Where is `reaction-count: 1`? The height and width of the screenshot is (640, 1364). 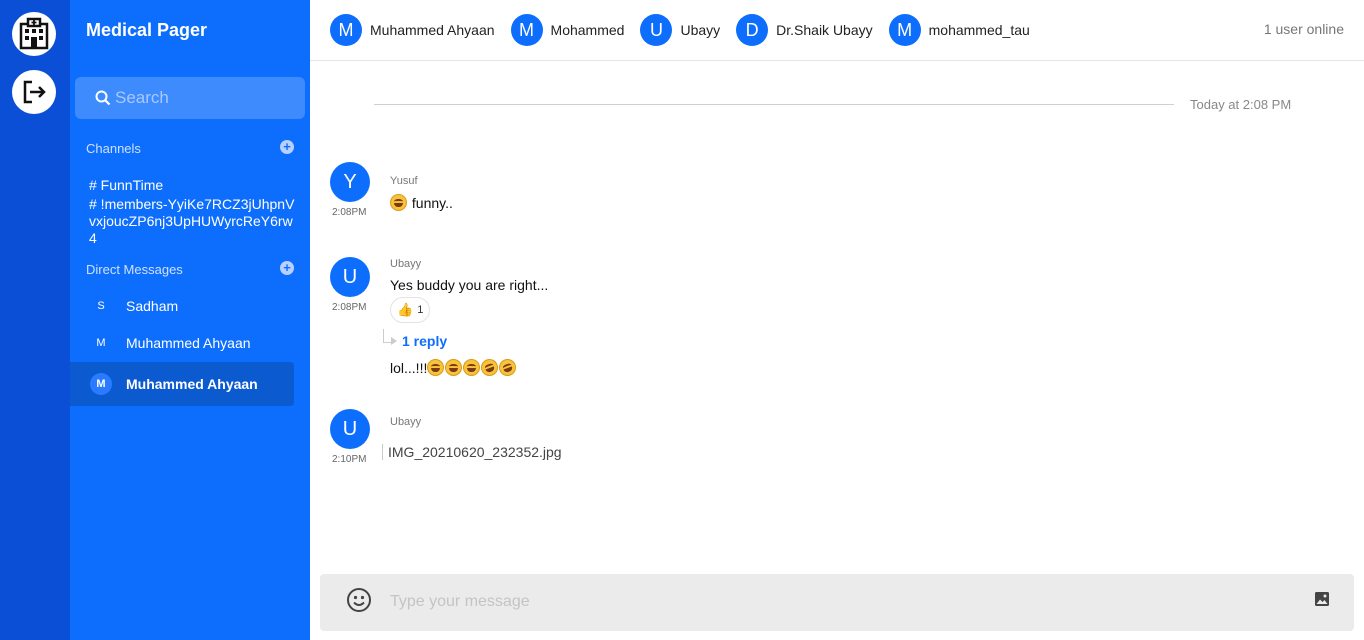 reaction-count: 1 is located at coordinates (420, 310).